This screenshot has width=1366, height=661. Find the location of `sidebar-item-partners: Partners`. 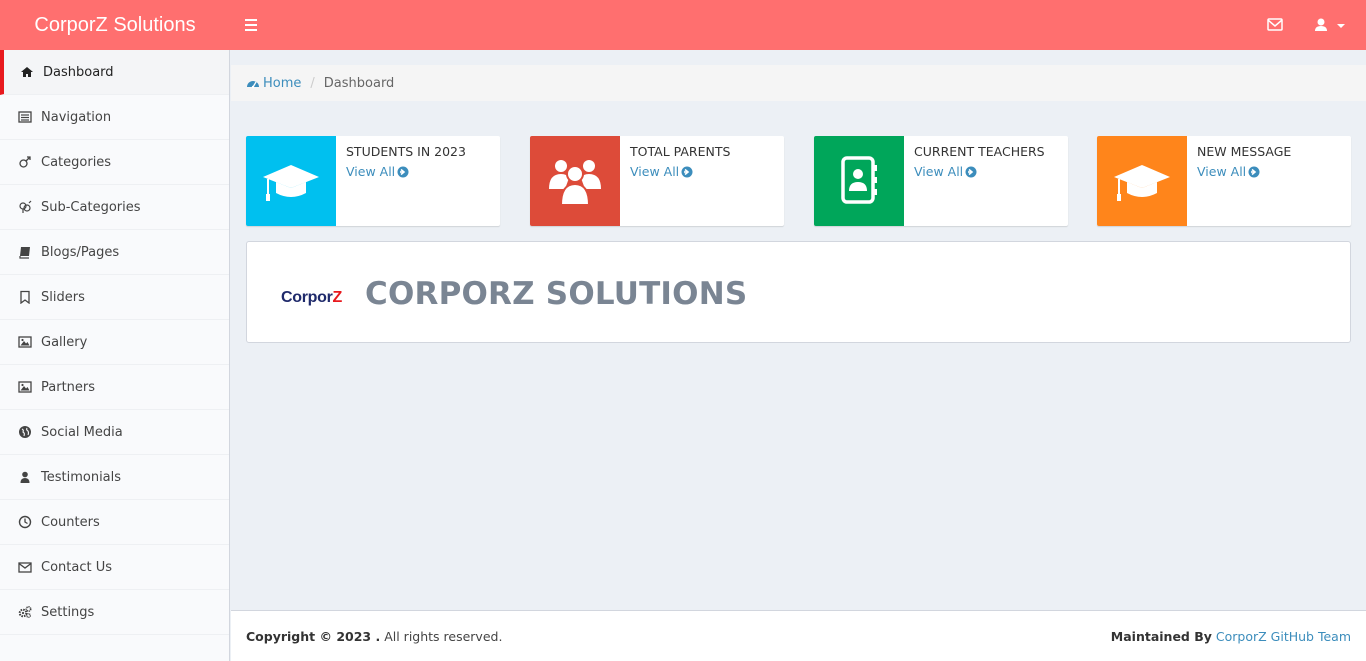

sidebar-item-partners: Partners is located at coordinates (114, 387).